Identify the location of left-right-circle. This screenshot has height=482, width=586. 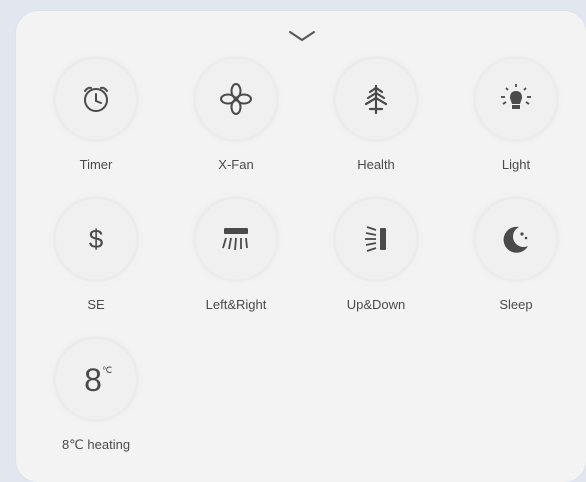
(236, 239).